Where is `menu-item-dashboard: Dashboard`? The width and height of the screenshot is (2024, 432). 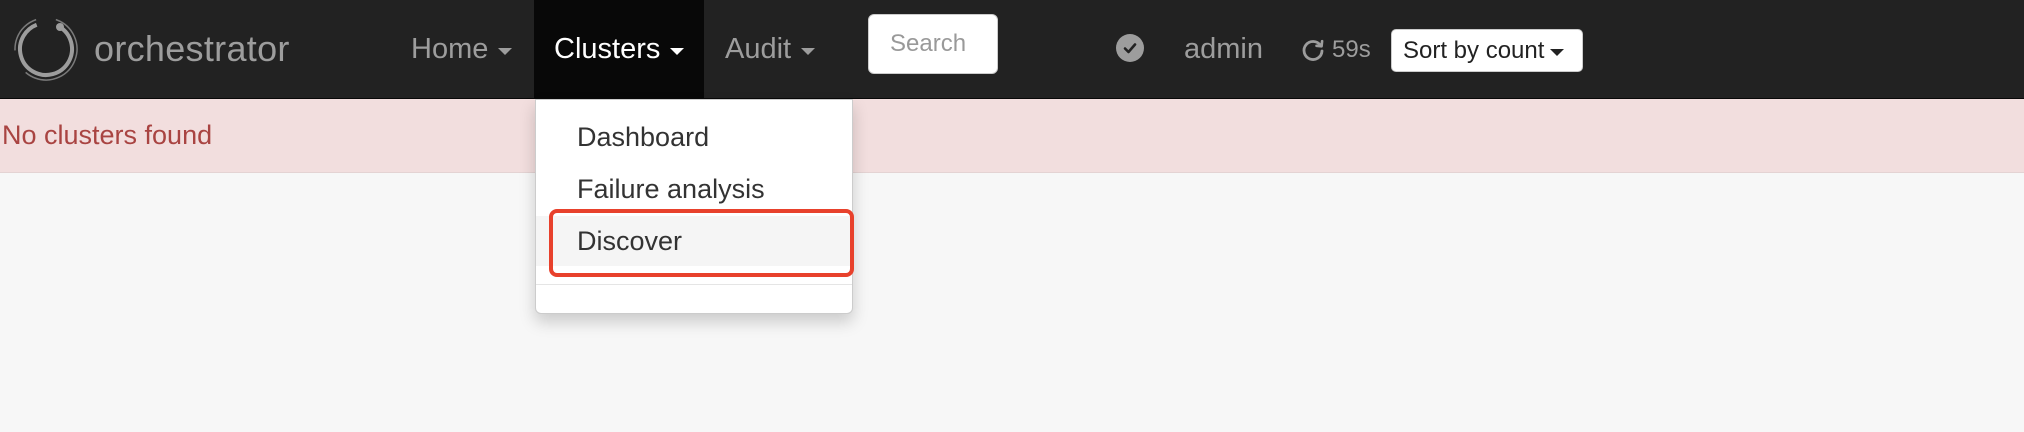
menu-item-dashboard: Dashboard is located at coordinates (694, 137).